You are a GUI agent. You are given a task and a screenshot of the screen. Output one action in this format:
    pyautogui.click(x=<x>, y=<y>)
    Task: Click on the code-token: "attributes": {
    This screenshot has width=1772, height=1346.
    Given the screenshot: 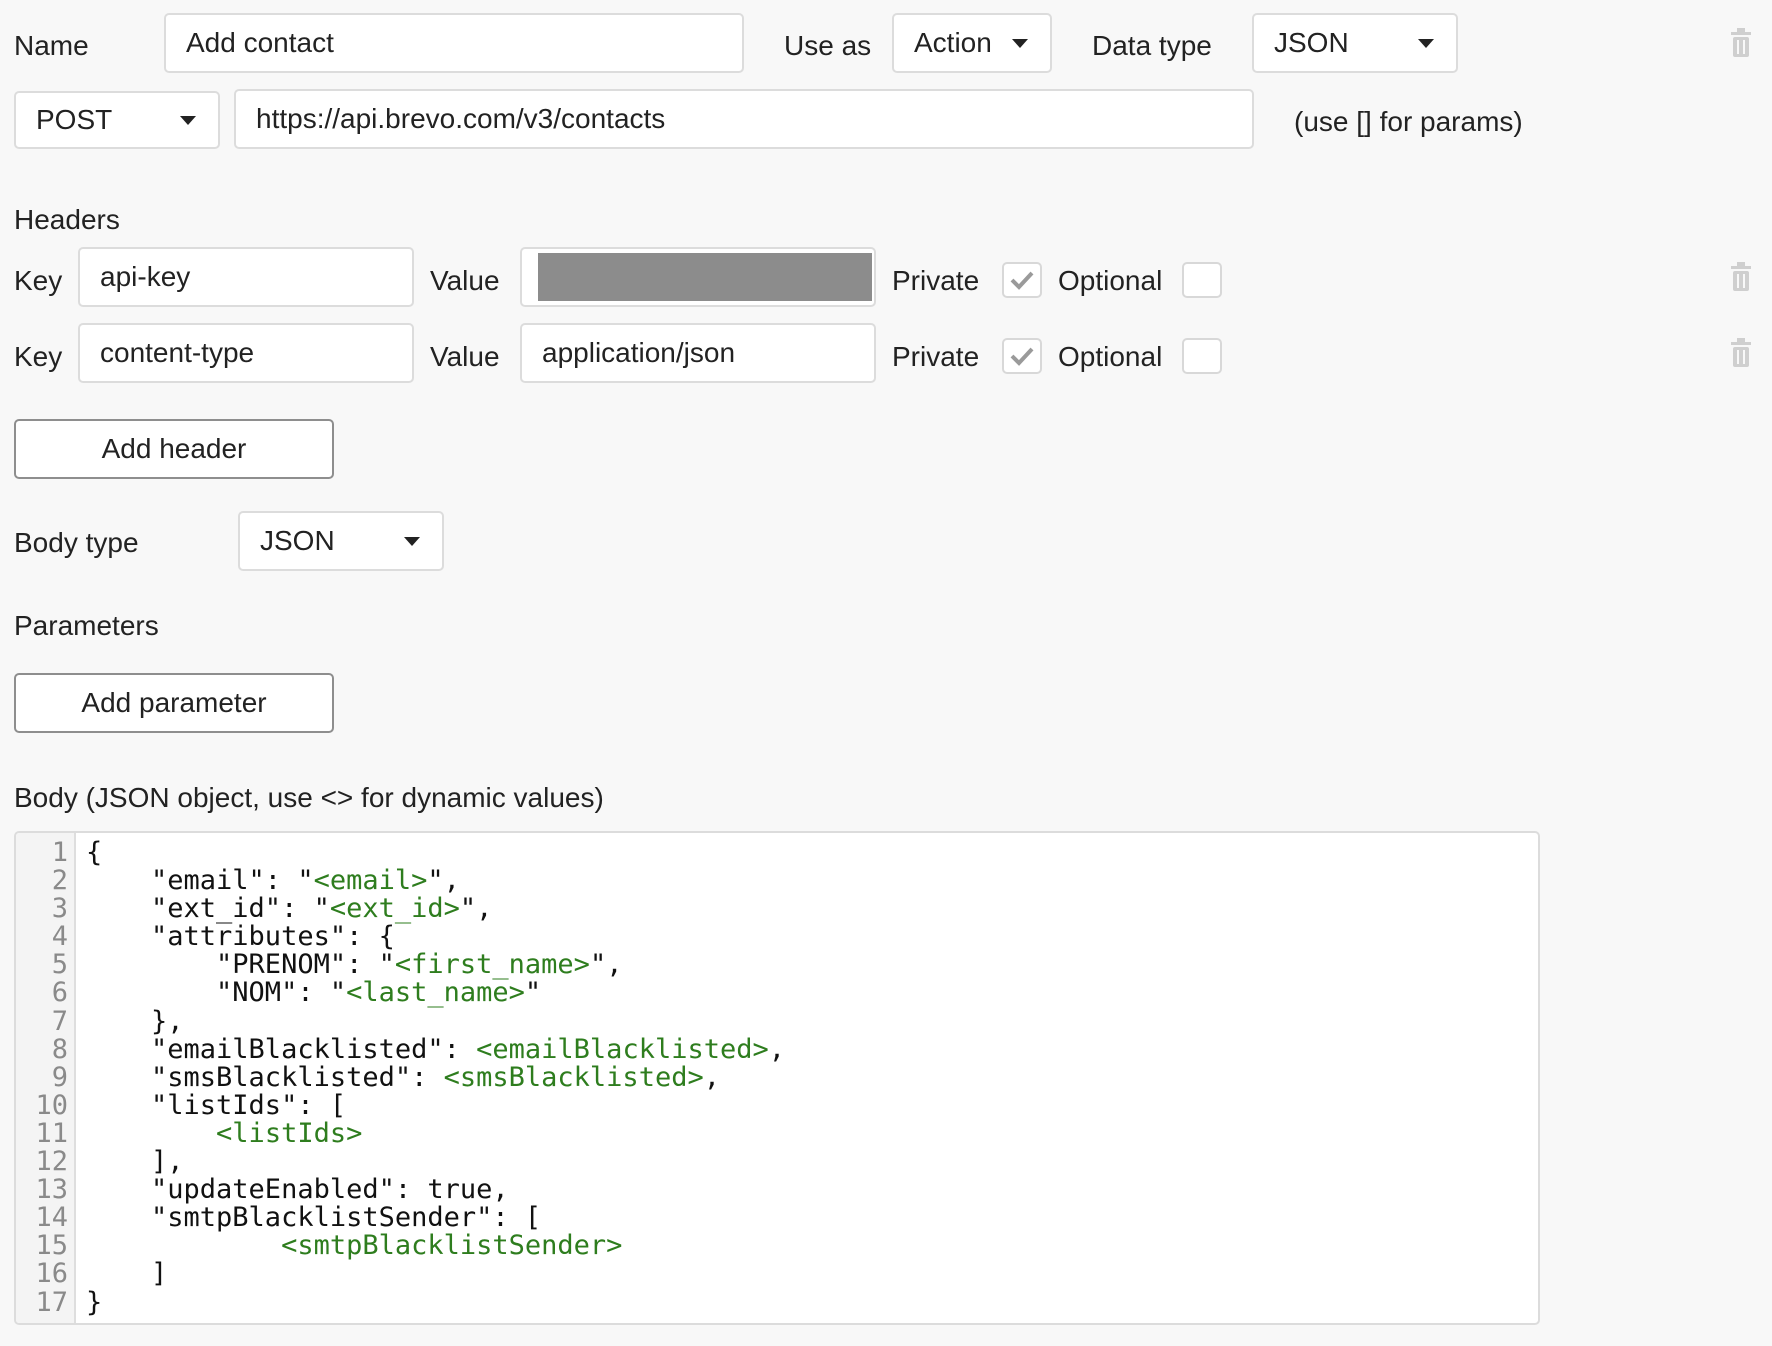 What is the action you would take?
    pyautogui.click(x=240, y=937)
    